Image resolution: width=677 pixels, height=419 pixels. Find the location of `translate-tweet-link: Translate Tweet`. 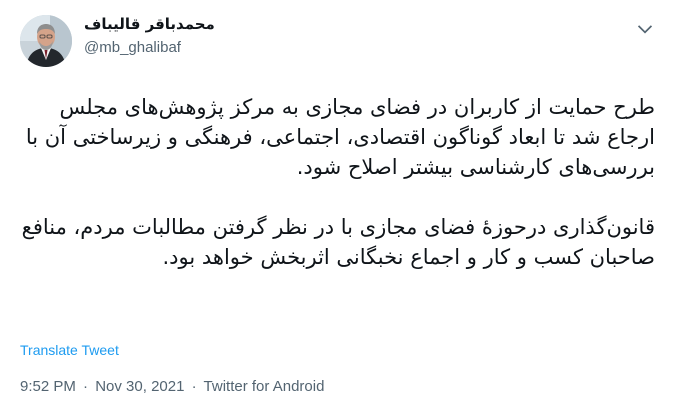

translate-tweet-link: Translate Tweet is located at coordinates (69, 350).